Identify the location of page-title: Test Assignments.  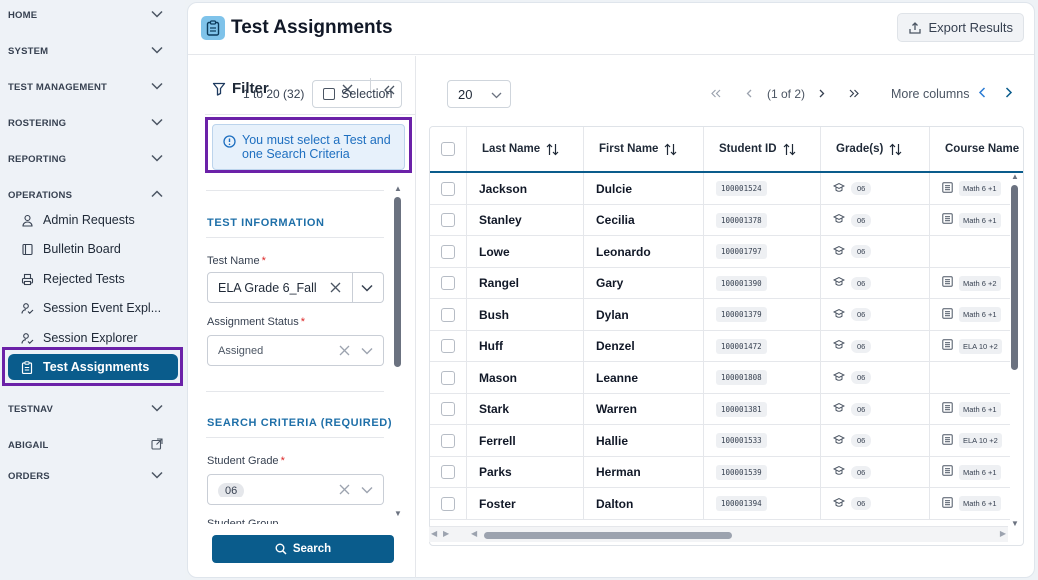
(312, 27).